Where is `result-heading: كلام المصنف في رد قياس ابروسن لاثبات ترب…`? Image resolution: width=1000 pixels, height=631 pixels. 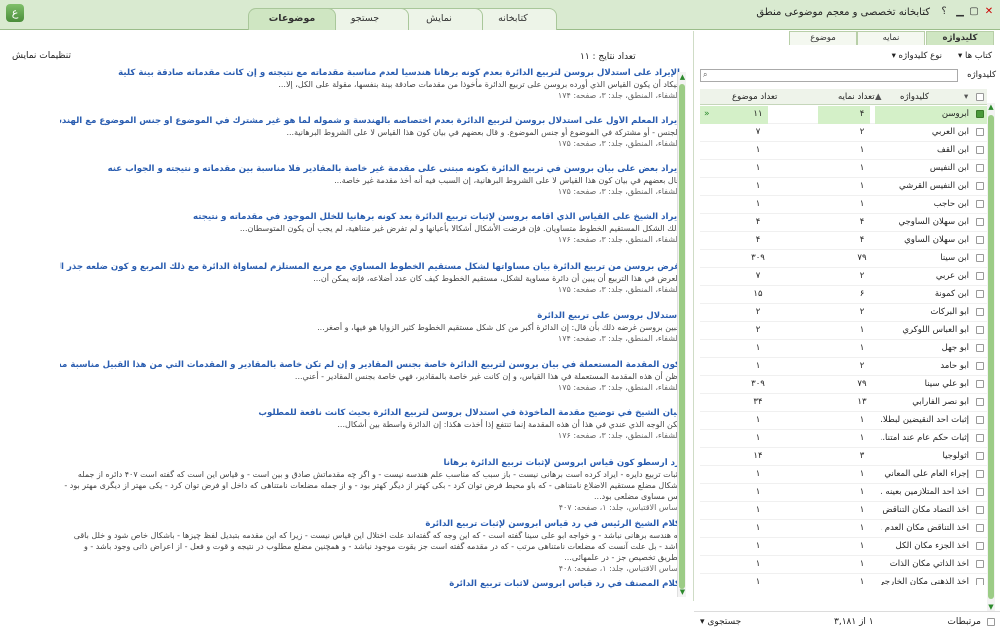 result-heading: كلام المصنف في رد قياس ابروسن لاثبات ترب… is located at coordinates (370, 584).